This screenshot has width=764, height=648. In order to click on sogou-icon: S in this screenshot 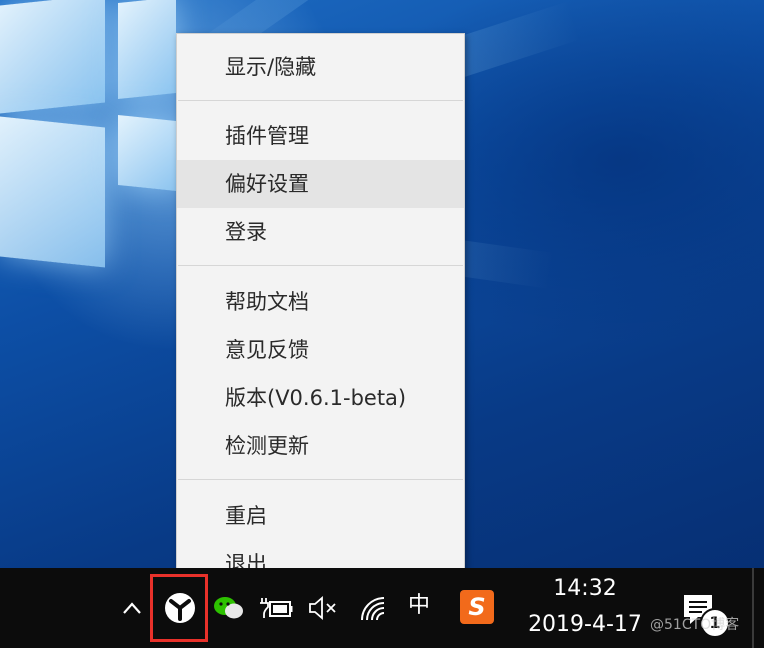, I will do `click(477, 607)`.